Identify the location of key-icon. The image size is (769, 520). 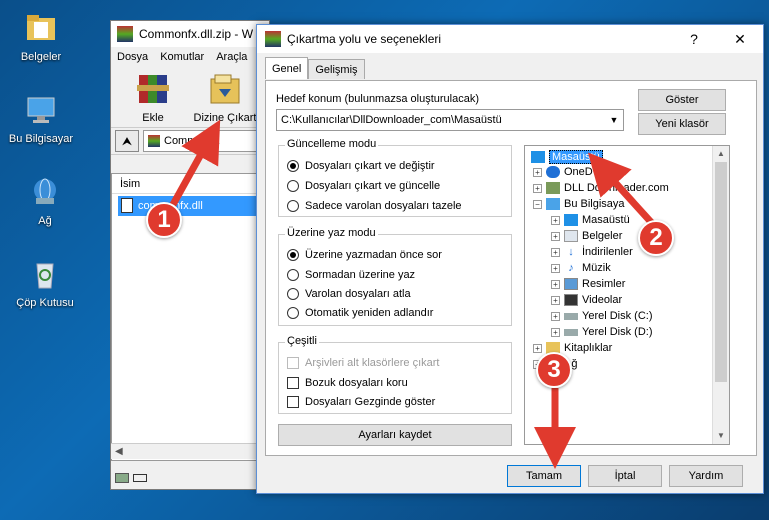
(140, 478).